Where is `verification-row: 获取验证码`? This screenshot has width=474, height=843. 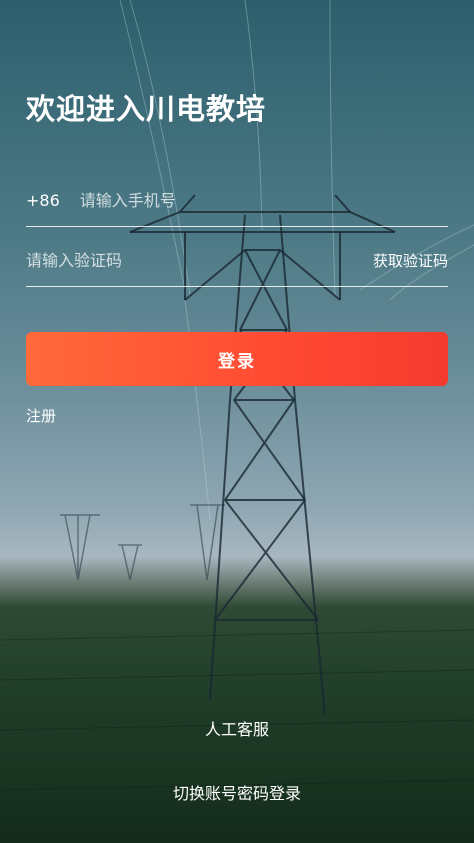 verification-row: 获取验证码 is located at coordinates (237, 260).